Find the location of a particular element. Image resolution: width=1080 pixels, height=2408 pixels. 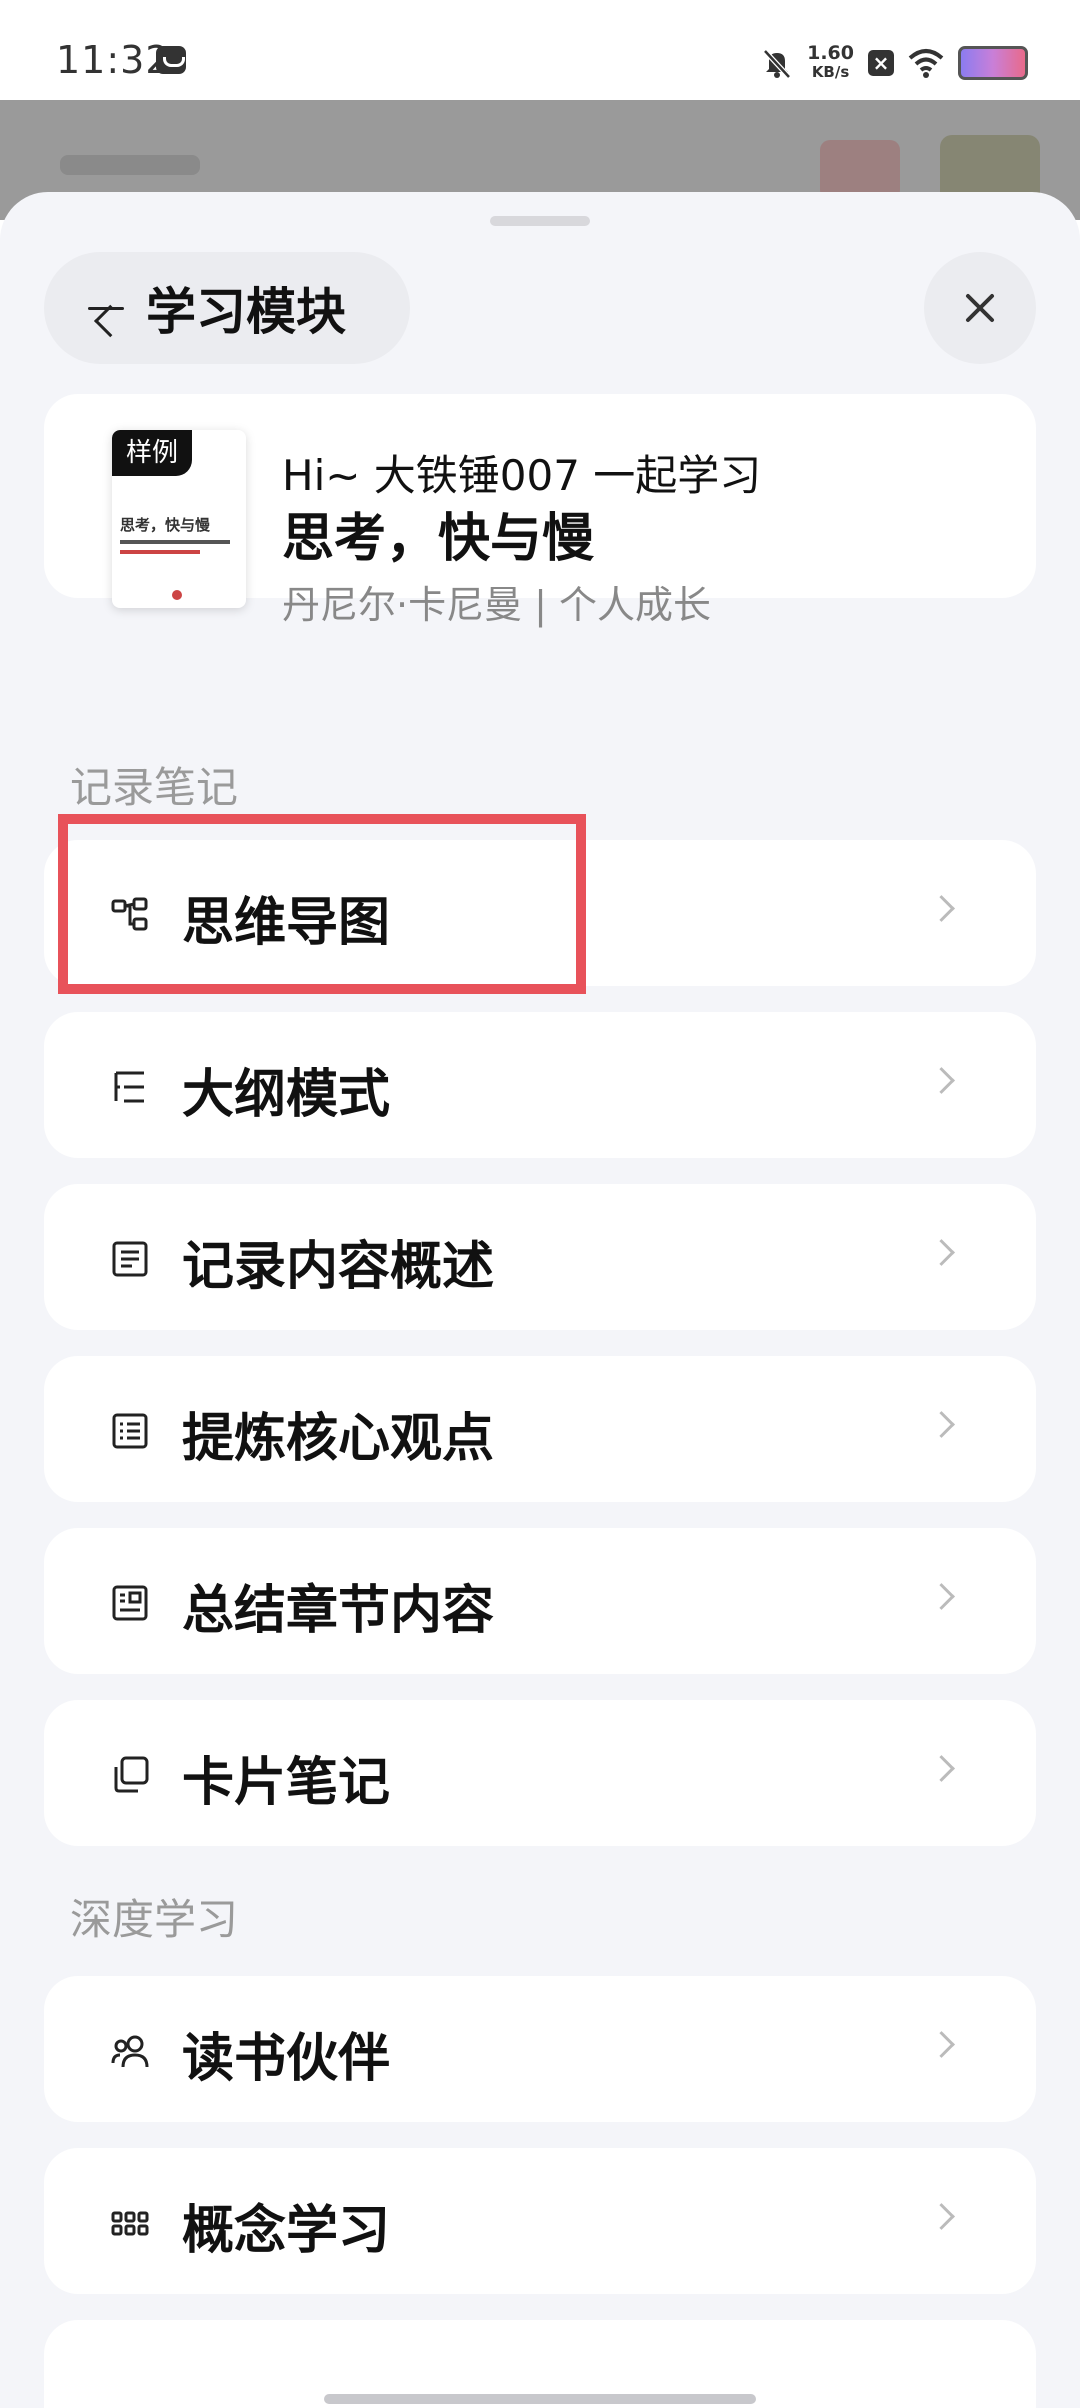

book-cover: 样例 思考，快与慢 is located at coordinates (179, 519).